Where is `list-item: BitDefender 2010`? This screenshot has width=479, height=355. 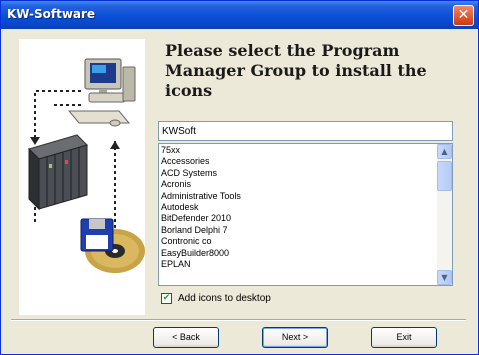
list-item: BitDefender 2010 is located at coordinates (201, 218).